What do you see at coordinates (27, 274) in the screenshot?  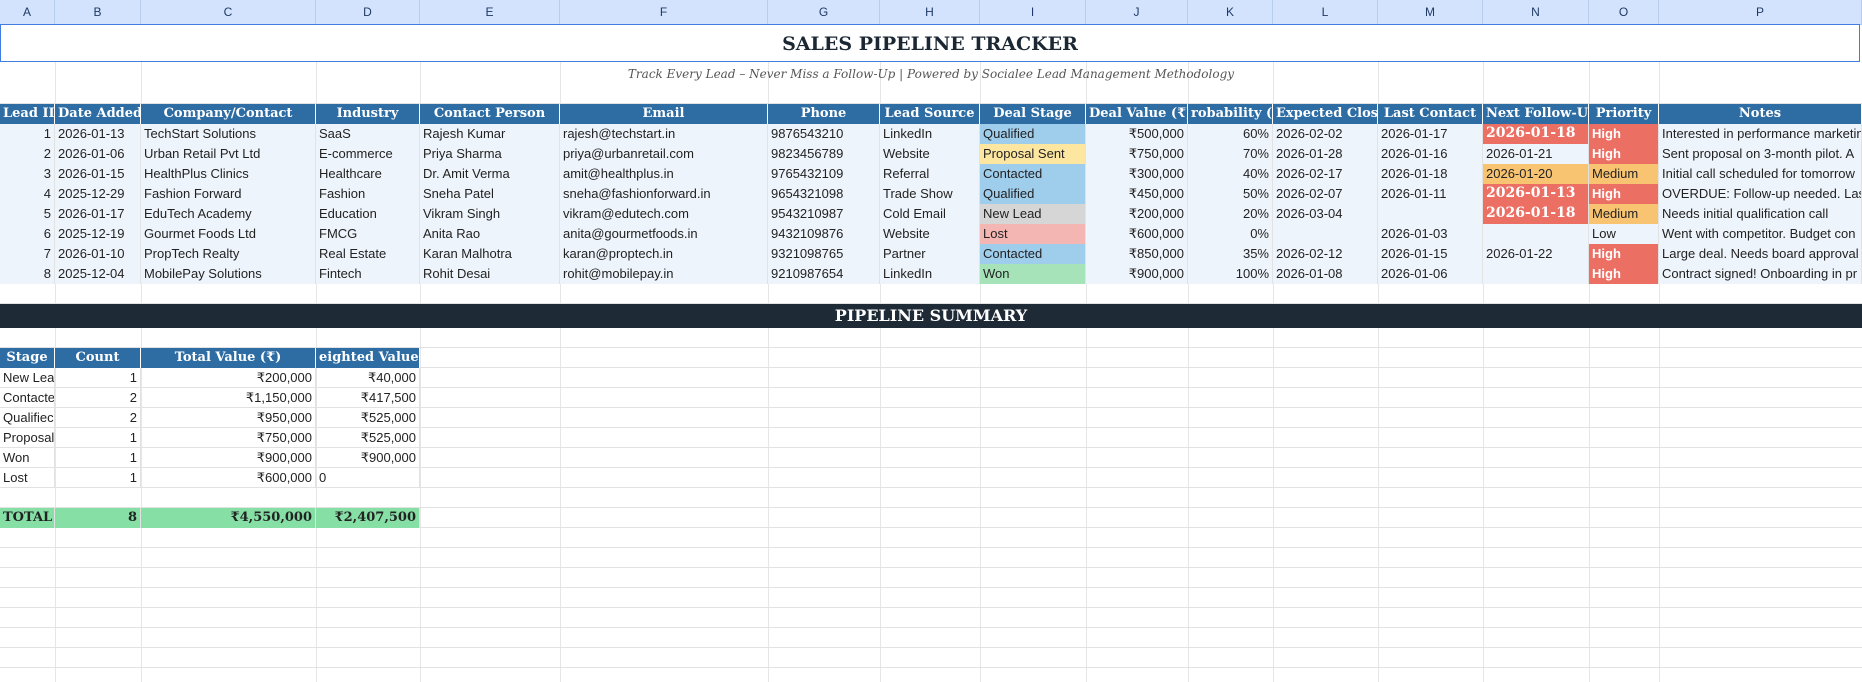 I see `cell-lead-id: 8` at bounding box center [27, 274].